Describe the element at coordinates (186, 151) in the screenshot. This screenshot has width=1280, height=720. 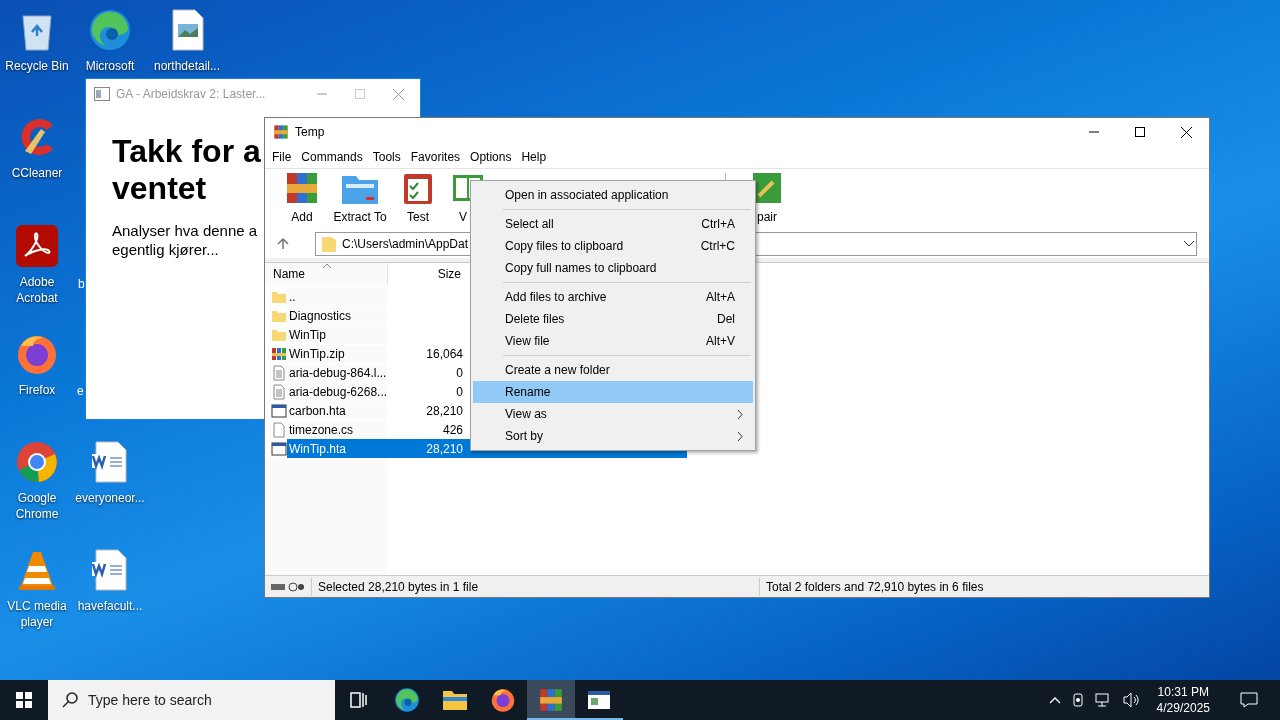
I see `heading: Takk for a` at that location.